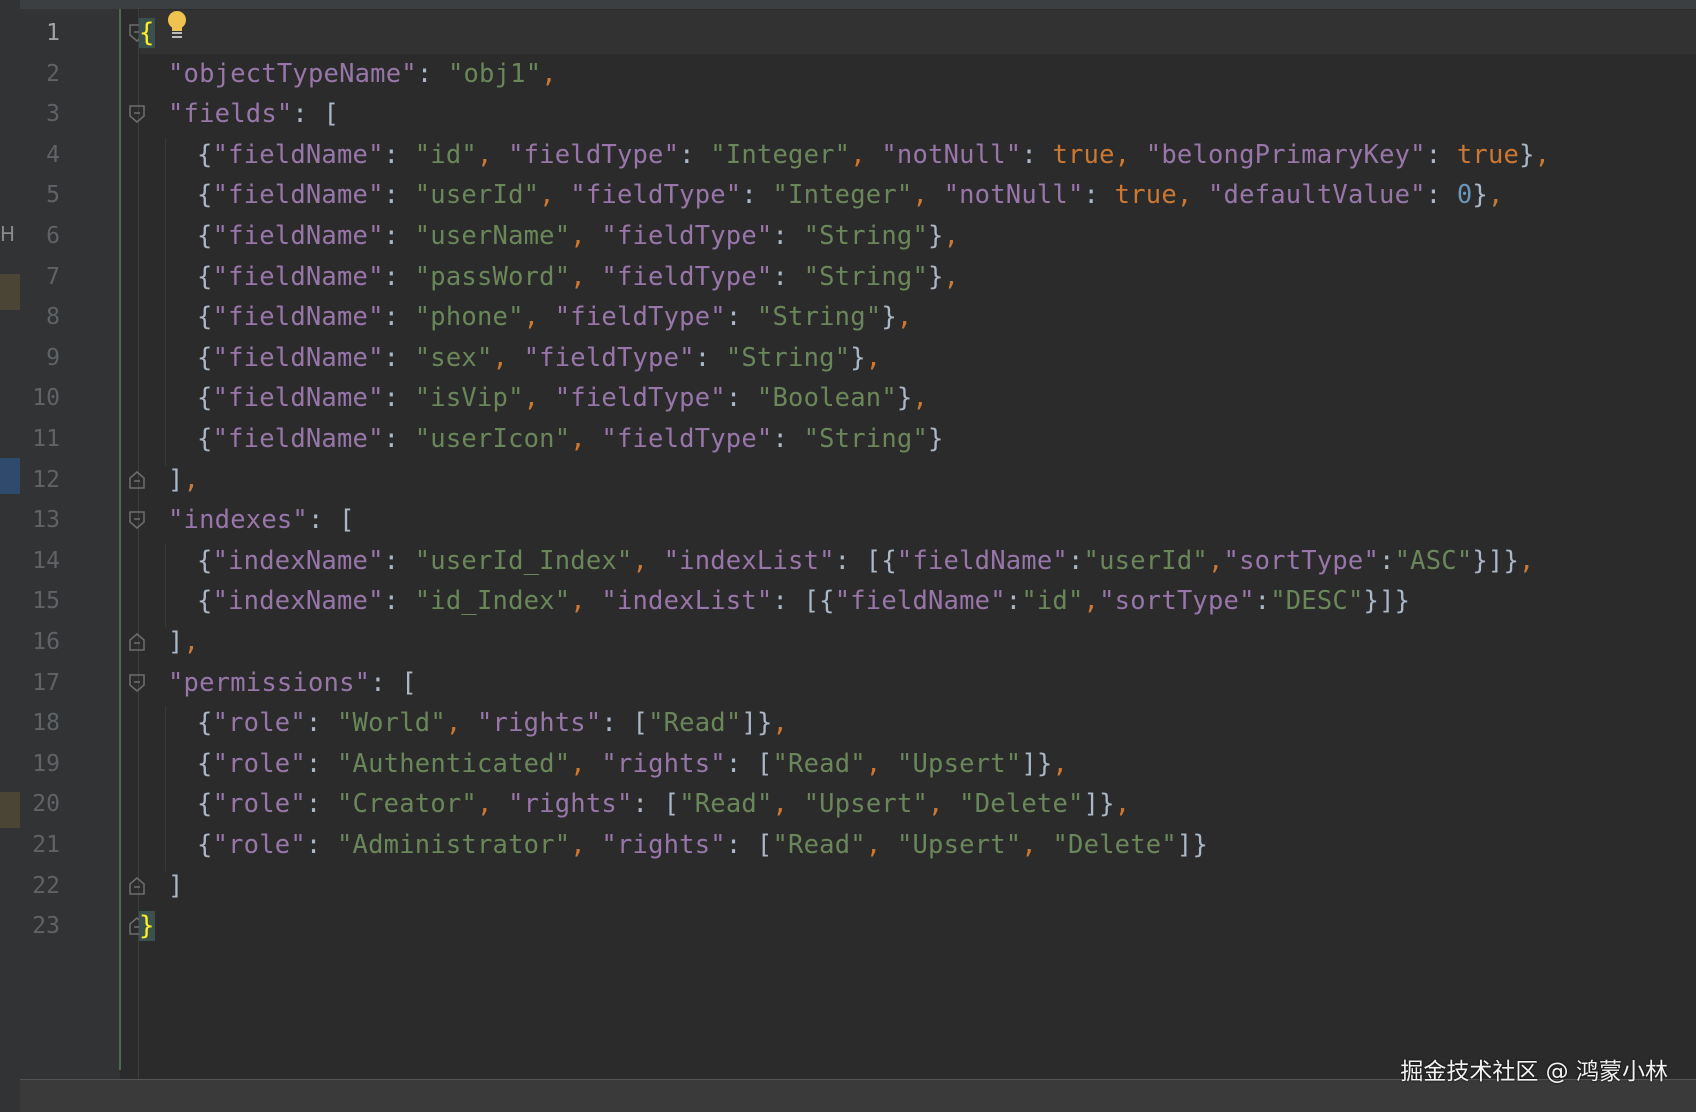 The image size is (1696, 1112). I want to click on line-number: 1, so click(40, 33).